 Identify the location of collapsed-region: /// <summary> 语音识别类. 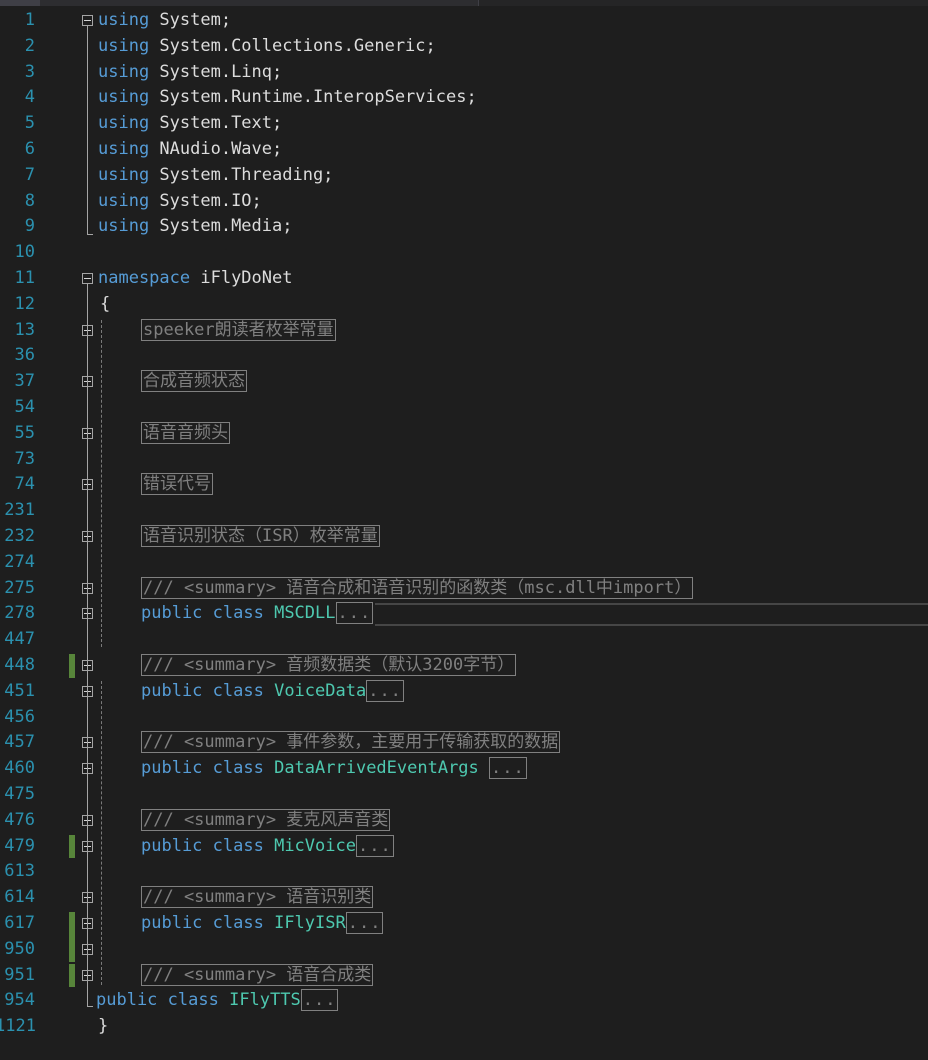
(257, 897).